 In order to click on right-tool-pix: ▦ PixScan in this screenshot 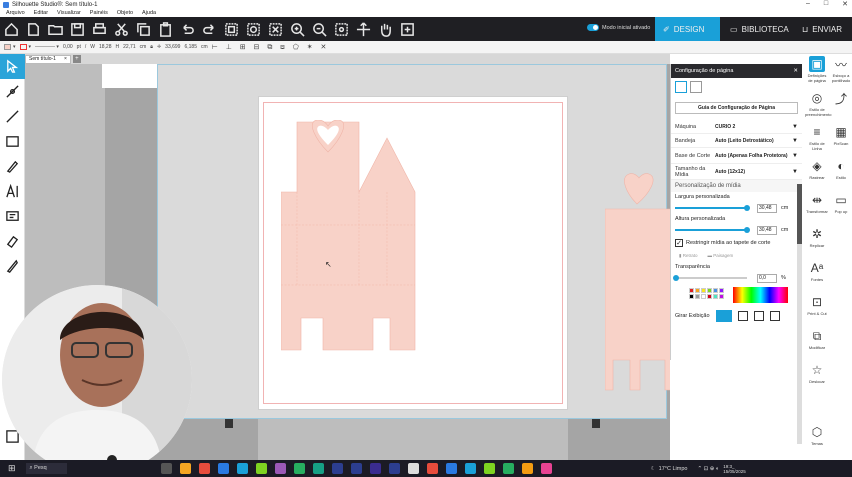, I will do `click(840, 135)`.